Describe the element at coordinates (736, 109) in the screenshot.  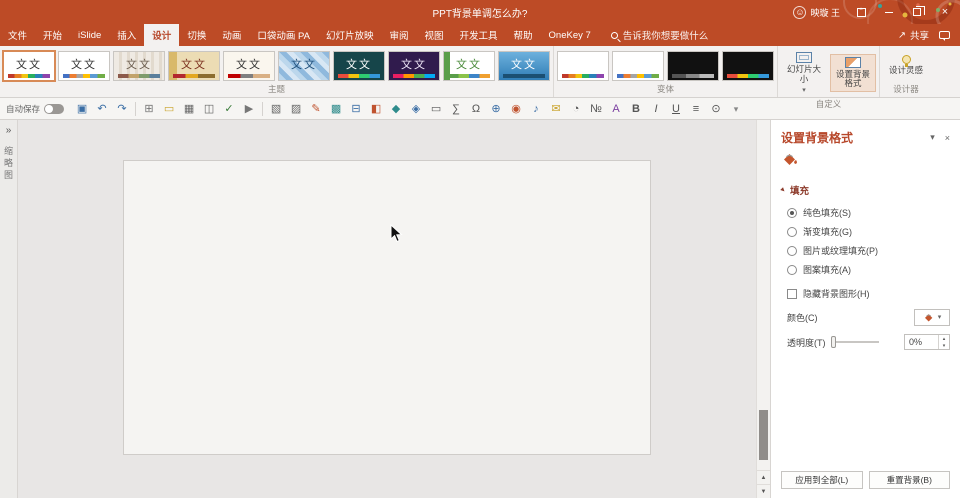
I see `more-commands-icon: ▾` at that location.